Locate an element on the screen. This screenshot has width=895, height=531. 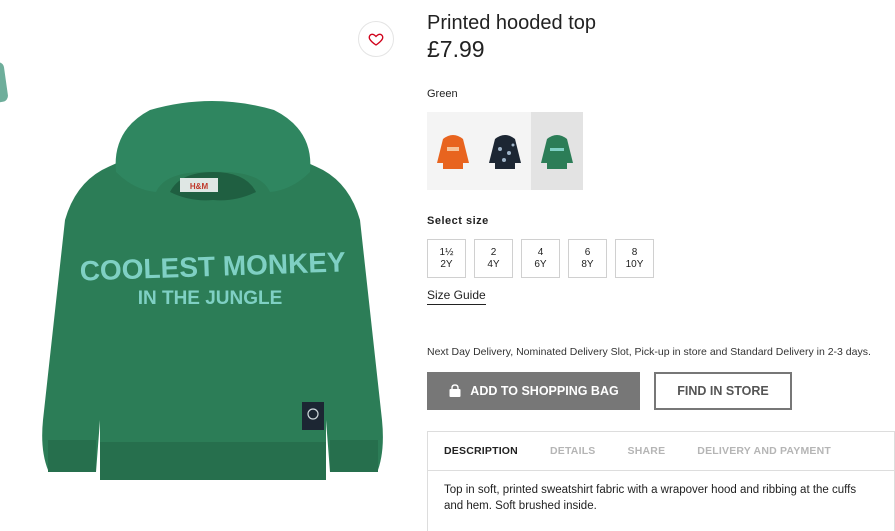
size-option: 1½ 2Y is located at coordinates (446, 258).